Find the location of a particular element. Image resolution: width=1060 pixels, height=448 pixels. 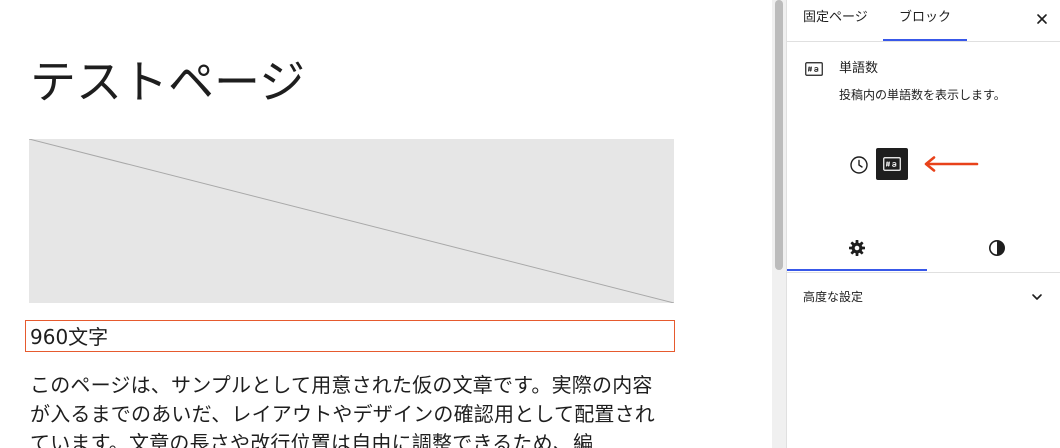

advanced-panel-label: 高度な設定 is located at coordinates (833, 297).